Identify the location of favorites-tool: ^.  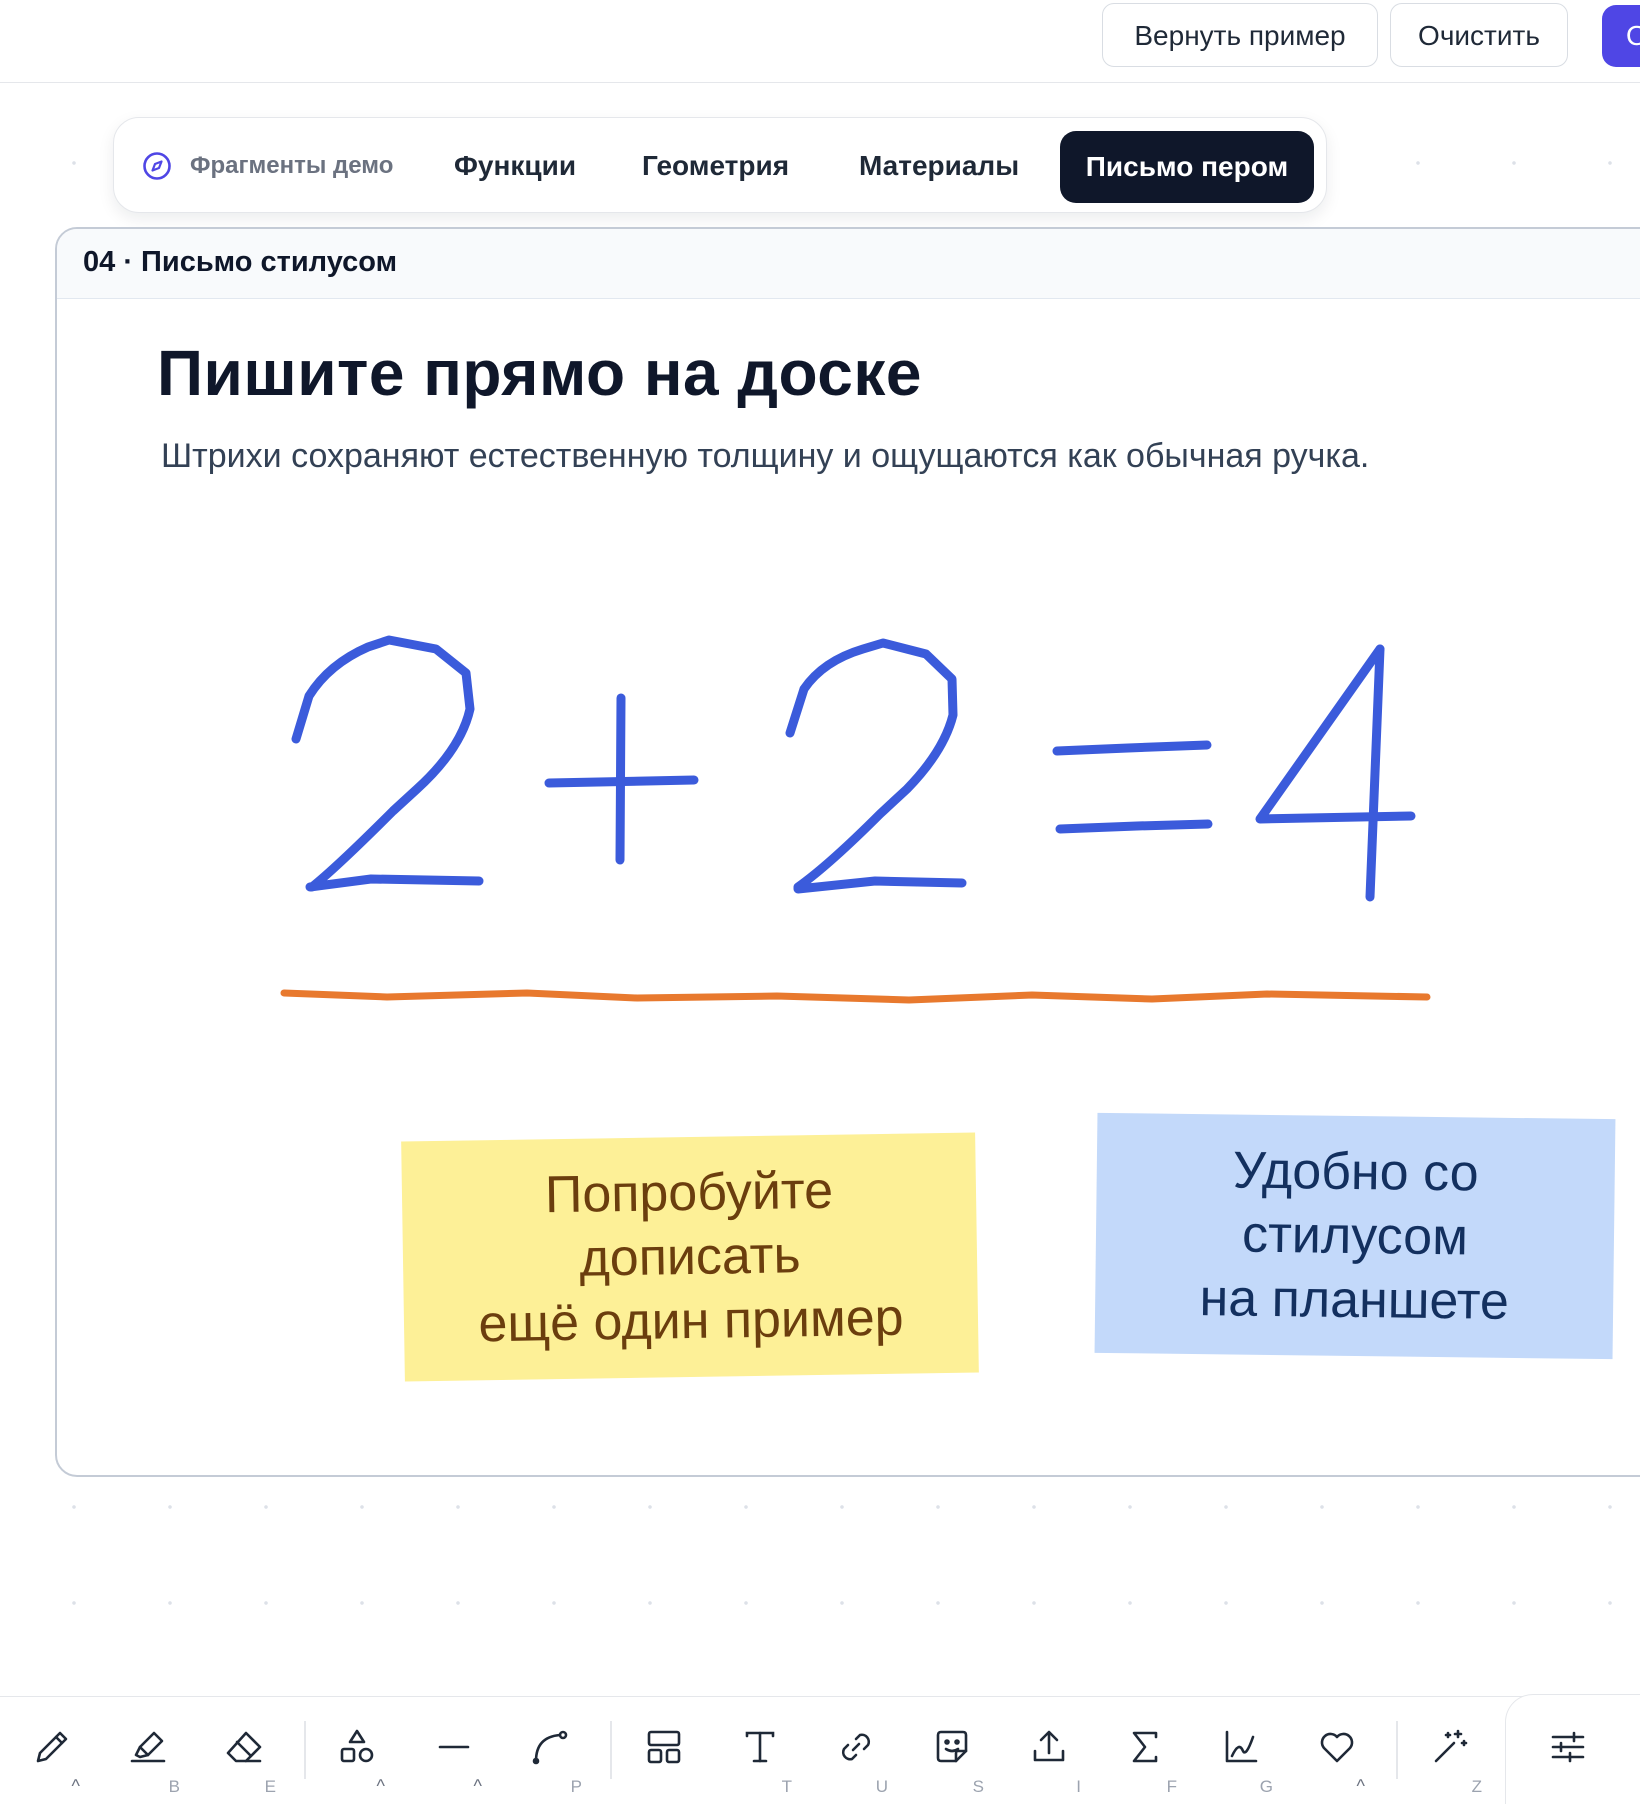
(1337, 1749).